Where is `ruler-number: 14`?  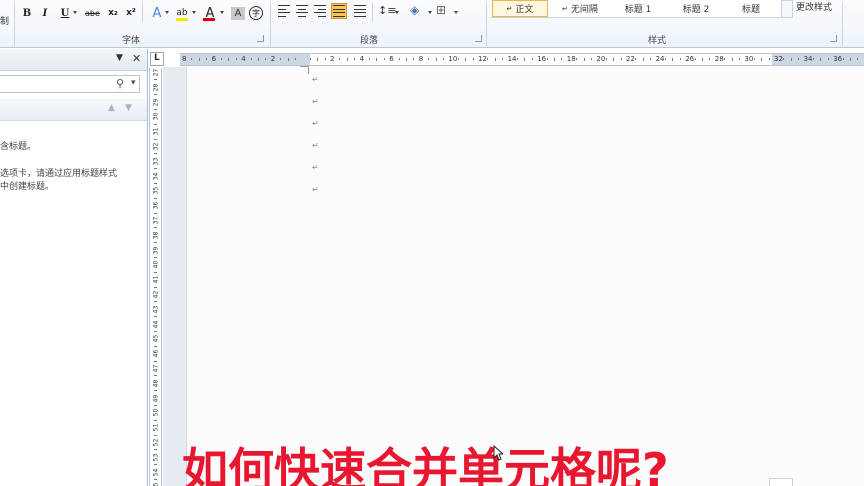 ruler-number: 14 is located at coordinates (512, 59).